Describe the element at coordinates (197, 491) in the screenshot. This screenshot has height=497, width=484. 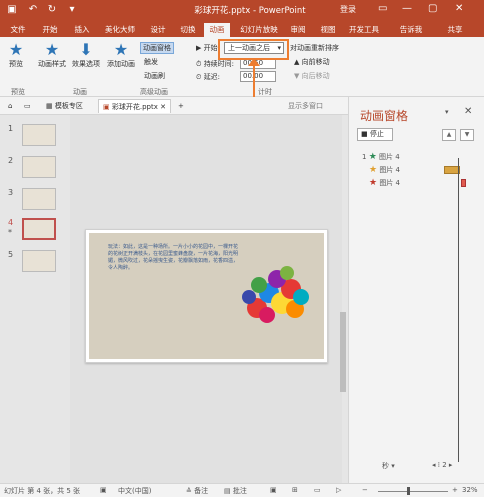
I see `notes-button: ≙ 备注` at that location.